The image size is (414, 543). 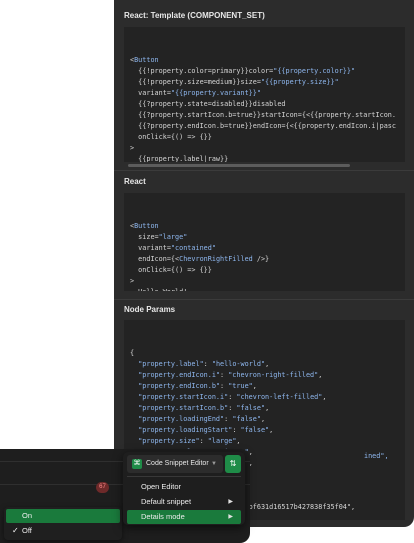 I want to click on code-snippet-icon: ⌘, so click(x=137, y=464).